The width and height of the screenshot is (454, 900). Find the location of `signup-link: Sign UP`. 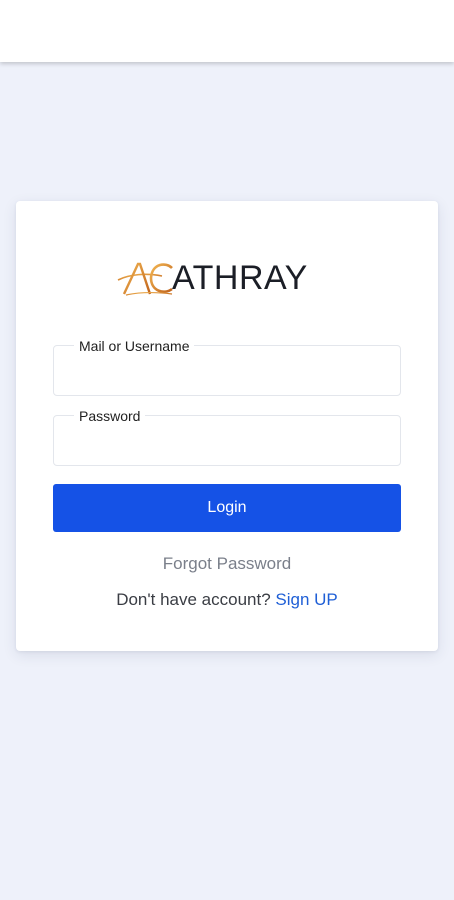

signup-link: Sign UP is located at coordinates (306, 599).